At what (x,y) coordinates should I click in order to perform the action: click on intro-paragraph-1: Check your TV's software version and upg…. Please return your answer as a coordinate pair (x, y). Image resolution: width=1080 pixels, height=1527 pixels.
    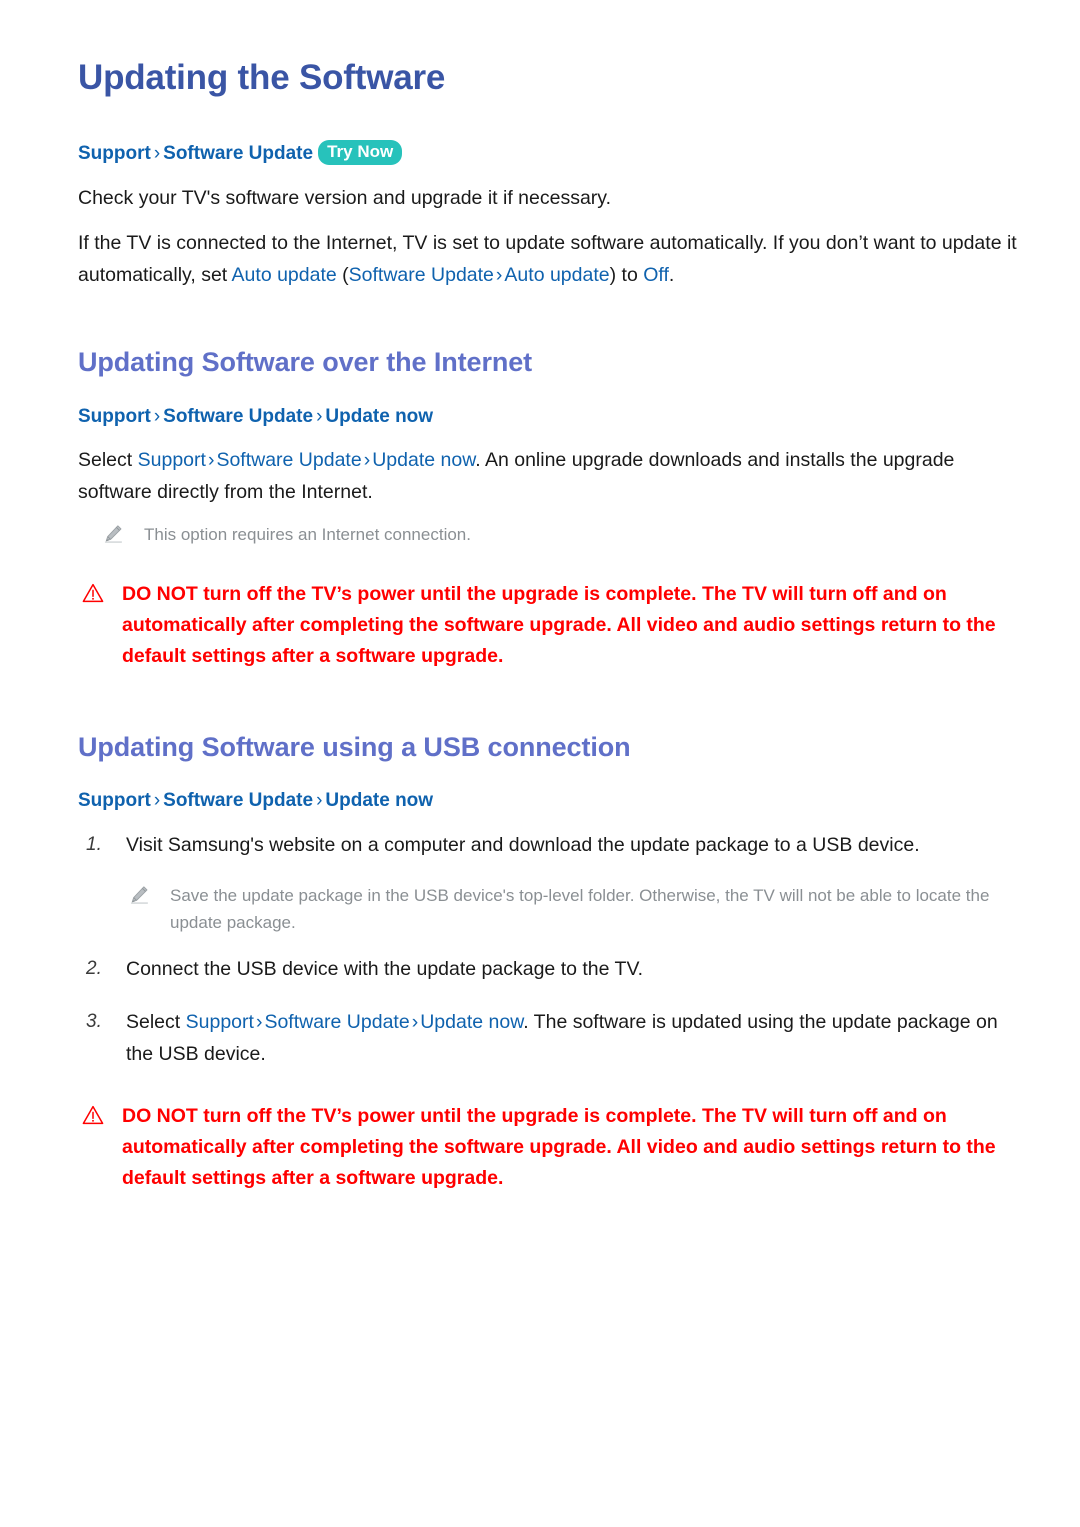
    Looking at the image, I should click on (345, 197).